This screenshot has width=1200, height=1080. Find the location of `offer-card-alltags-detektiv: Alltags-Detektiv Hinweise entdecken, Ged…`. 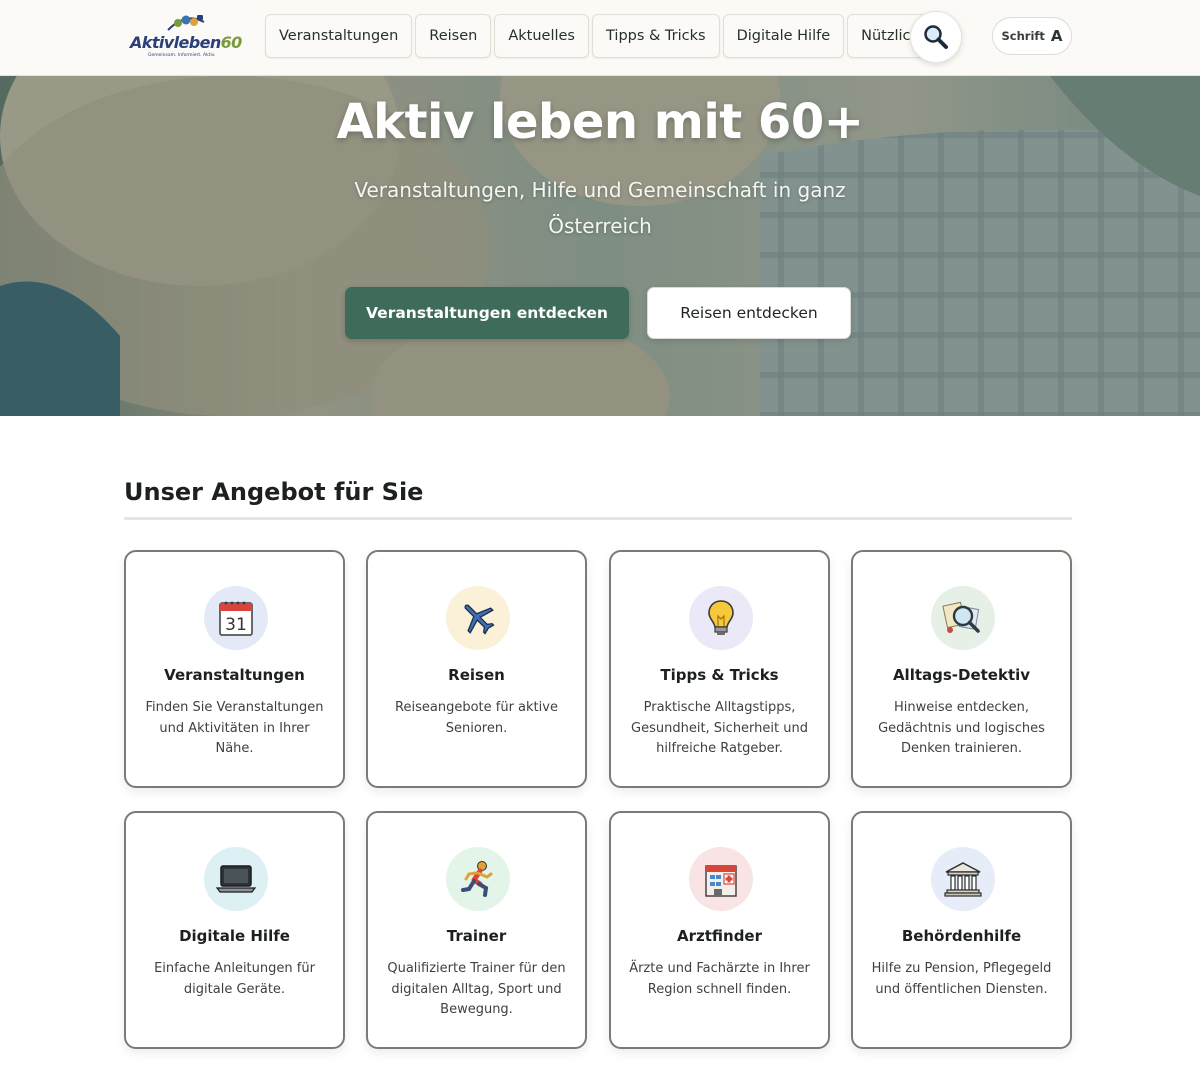

offer-card-alltags-detektiv: Alltags-Detektiv Hinweise entdecken, Ged… is located at coordinates (961, 669).